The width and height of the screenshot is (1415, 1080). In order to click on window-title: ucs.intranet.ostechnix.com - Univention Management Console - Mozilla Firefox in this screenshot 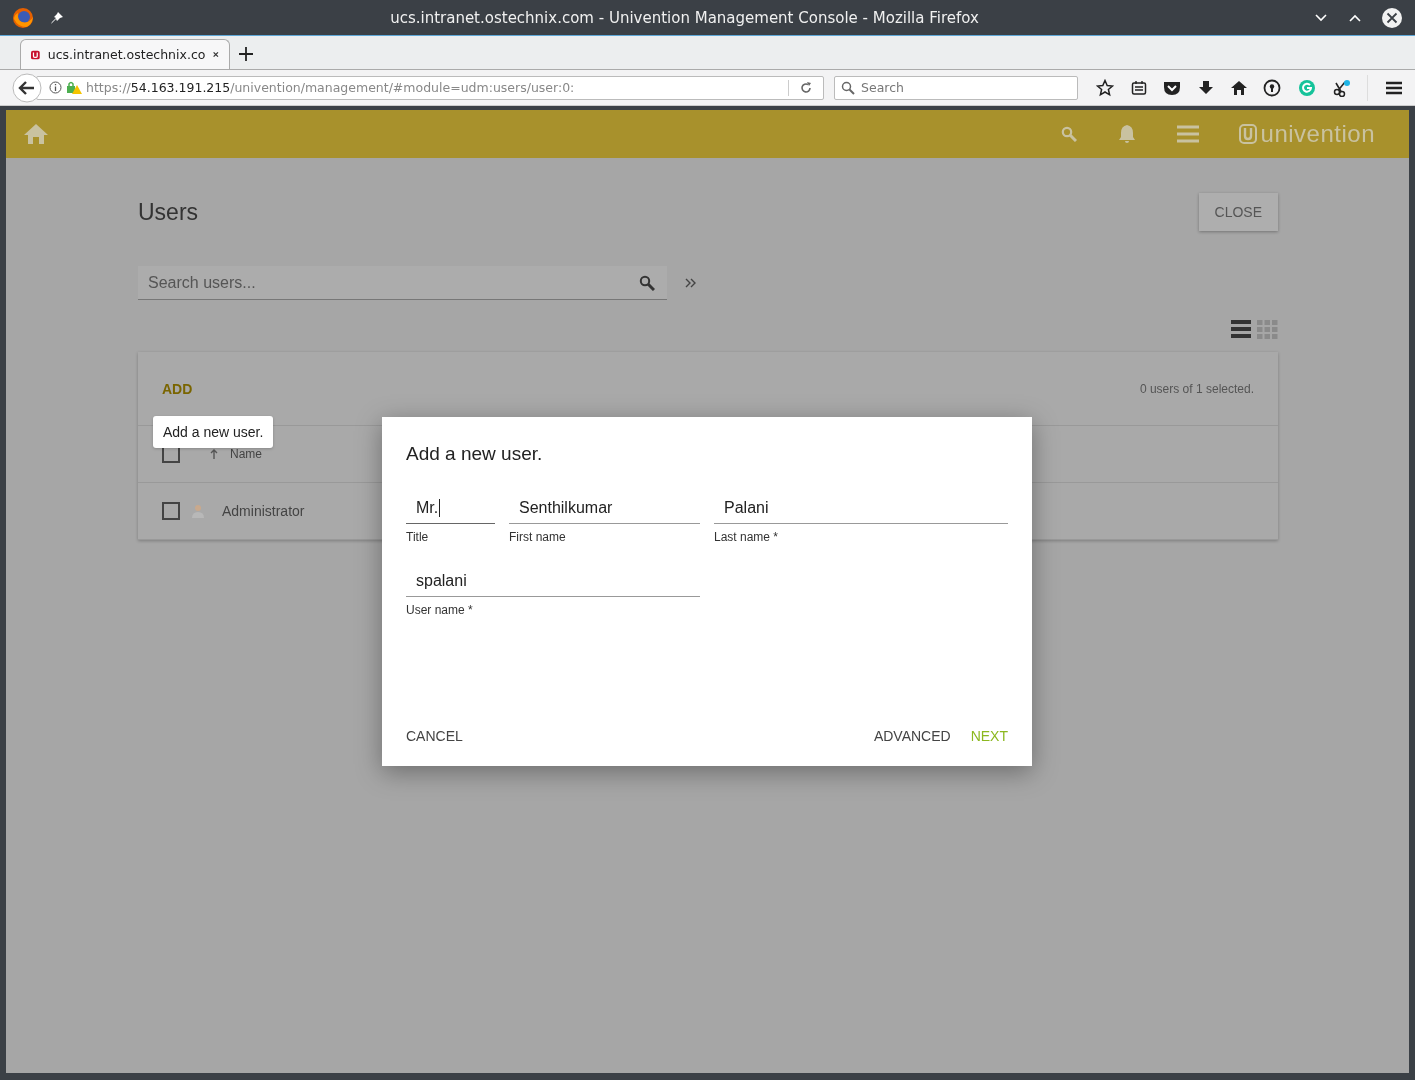, I will do `click(684, 17)`.